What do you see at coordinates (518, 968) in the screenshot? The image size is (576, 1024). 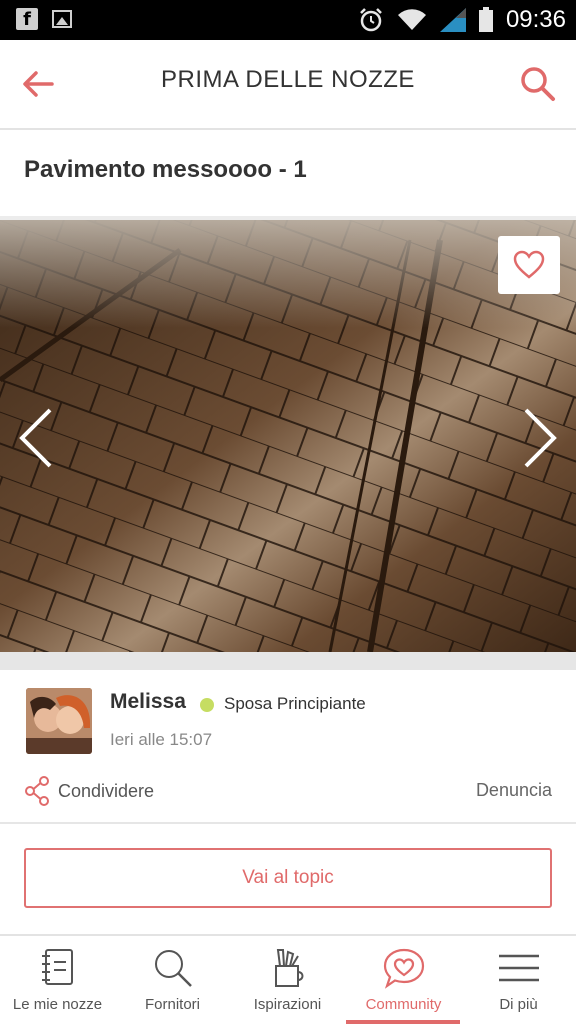 I see `menu-icon` at bounding box center [518, 968].